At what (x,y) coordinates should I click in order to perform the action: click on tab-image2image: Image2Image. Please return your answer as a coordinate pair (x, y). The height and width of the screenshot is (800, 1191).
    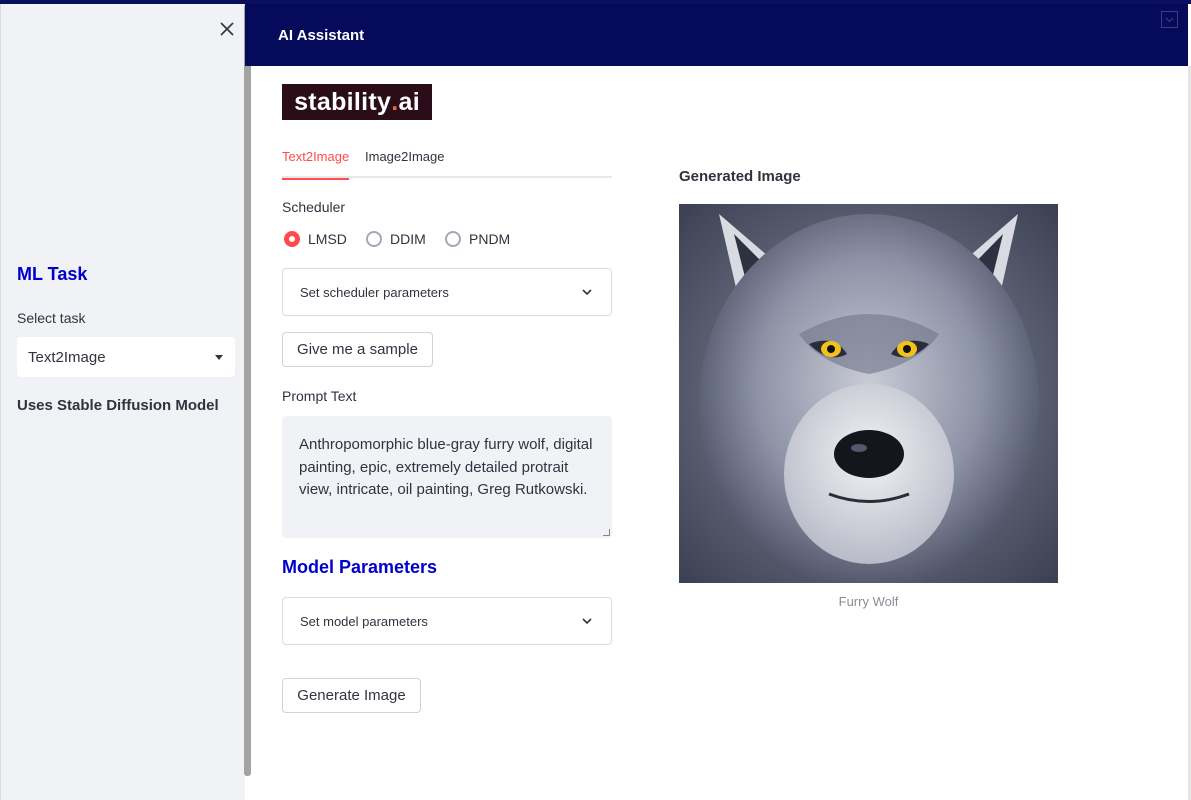
    Looking at the image, I should click on (405, 161).